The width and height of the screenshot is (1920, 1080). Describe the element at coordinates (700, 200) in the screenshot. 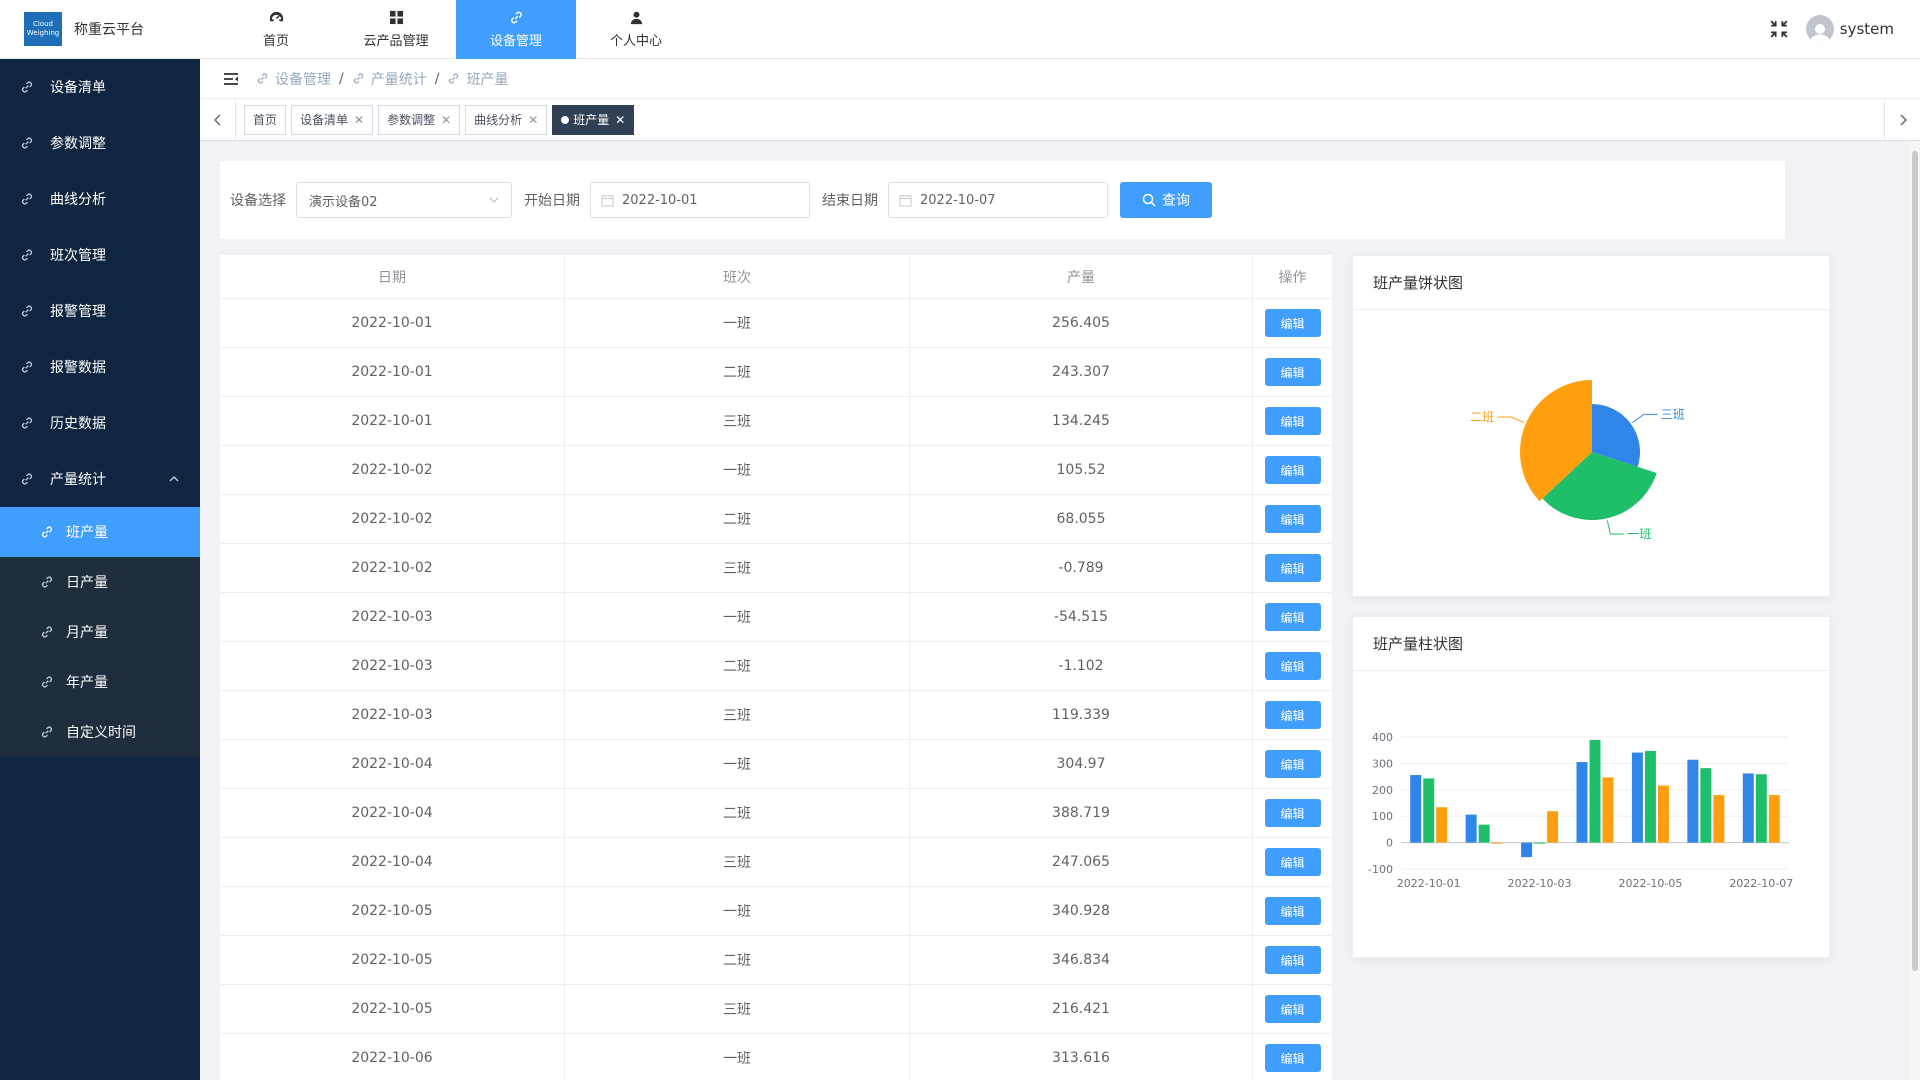

I see `start-date-picker: 2022-10-01` at that location.